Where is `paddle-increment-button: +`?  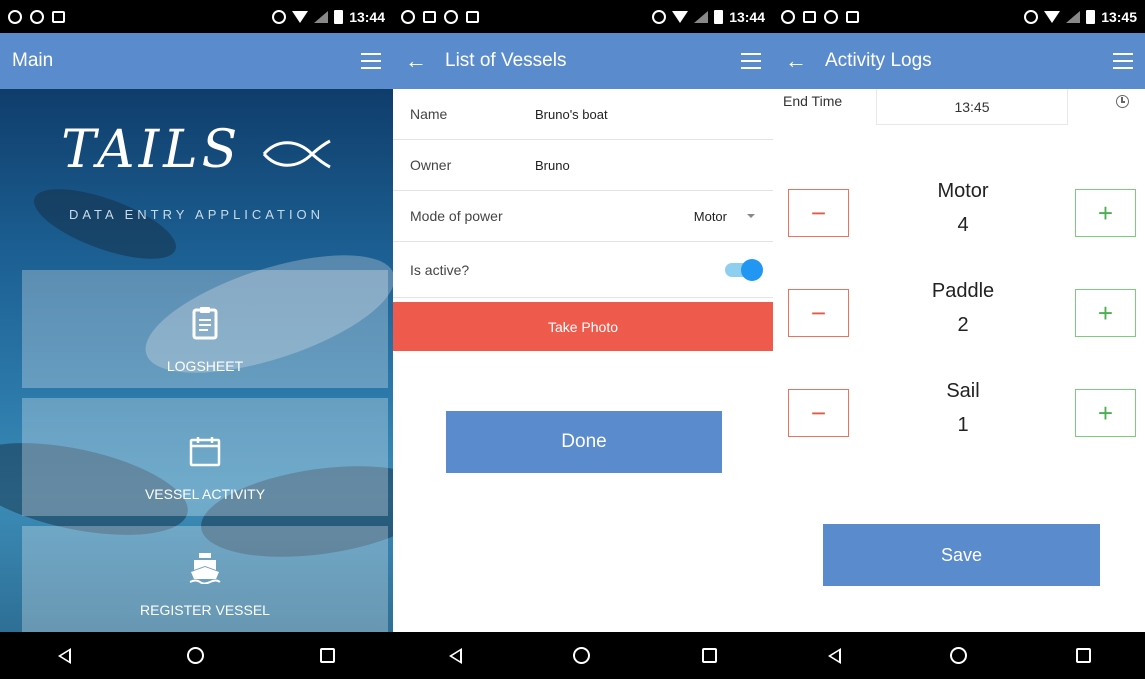
paddle-increment-button: + is located at coordinates (1105, 313).